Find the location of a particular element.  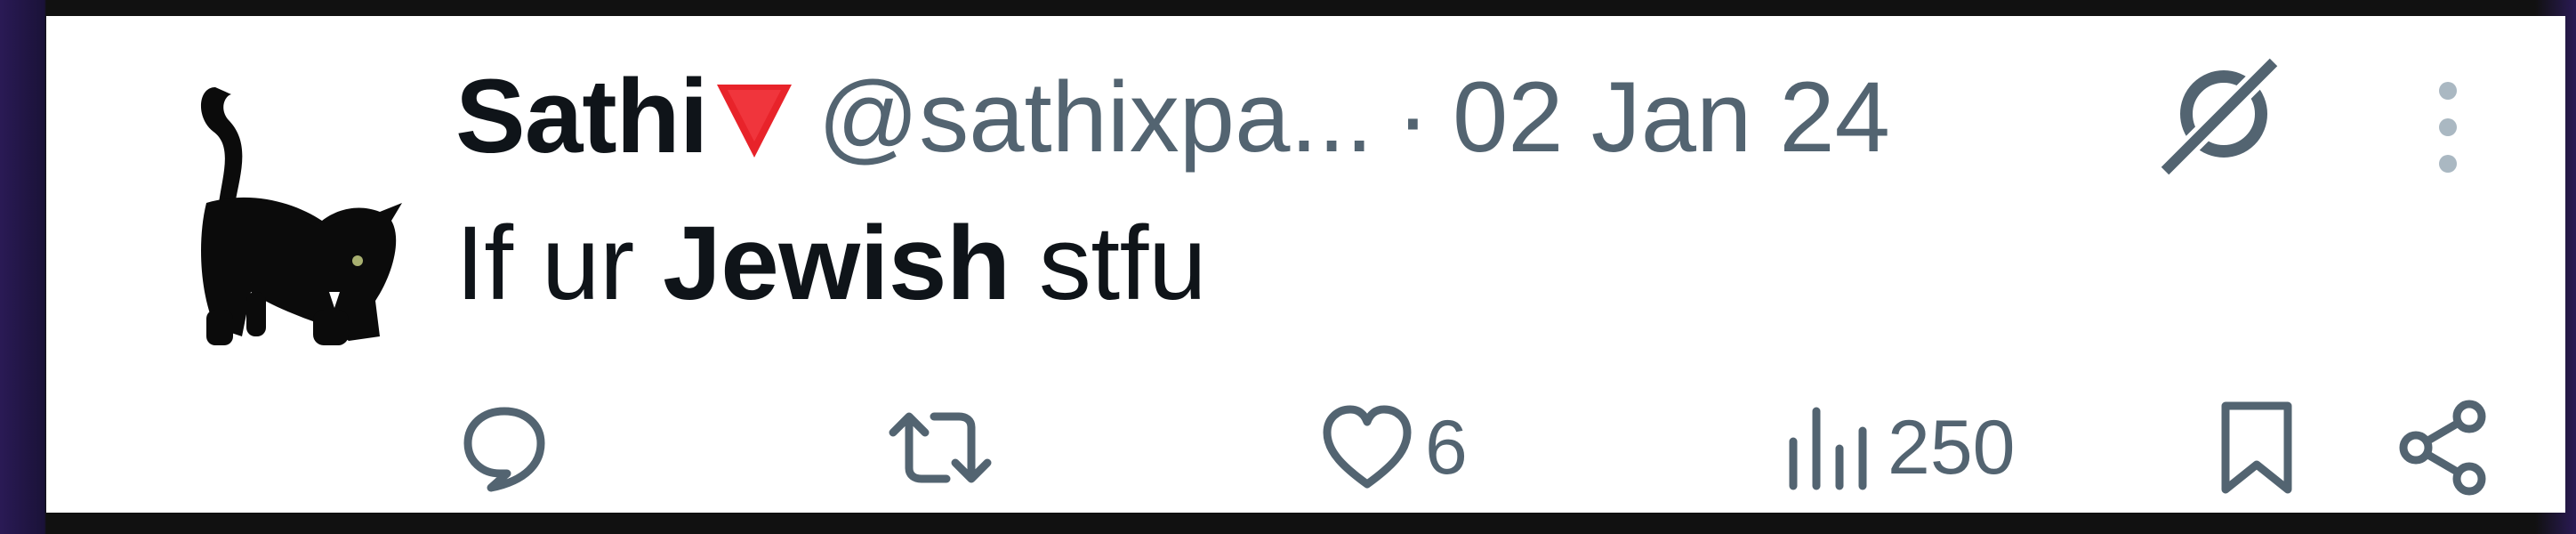

share-icon is located at coordinates (2442, 448).